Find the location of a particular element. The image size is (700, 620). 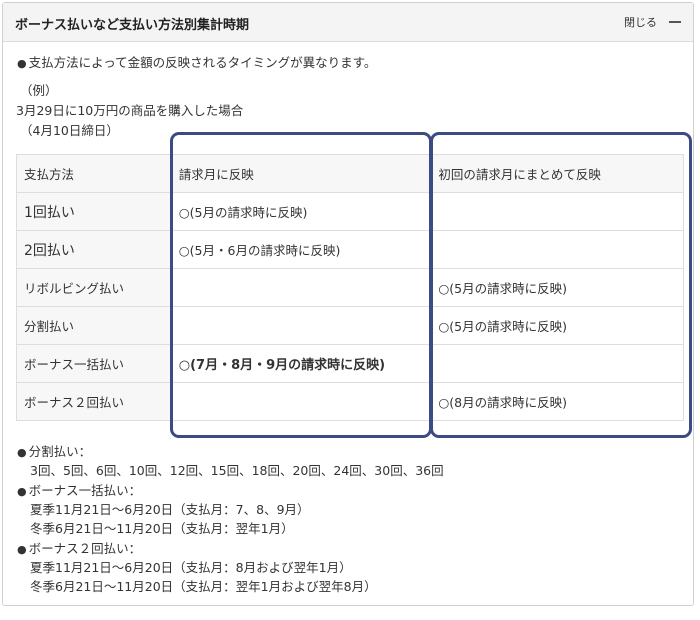

note-bonus-2kai-winter: 冬季6月21日〜11月20日（支払月：翌年1月および翌年8月） is located at coordinates (203, 586).